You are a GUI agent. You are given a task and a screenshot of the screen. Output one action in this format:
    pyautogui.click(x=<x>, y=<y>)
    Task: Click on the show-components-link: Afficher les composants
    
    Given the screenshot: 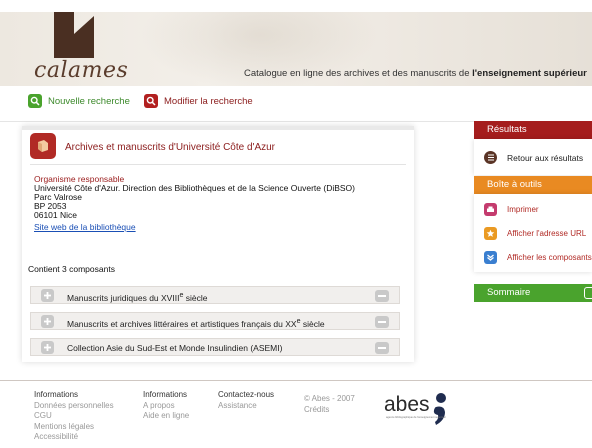 What is the action you would take?
    pyautogui.click(x=538, y=257)
    